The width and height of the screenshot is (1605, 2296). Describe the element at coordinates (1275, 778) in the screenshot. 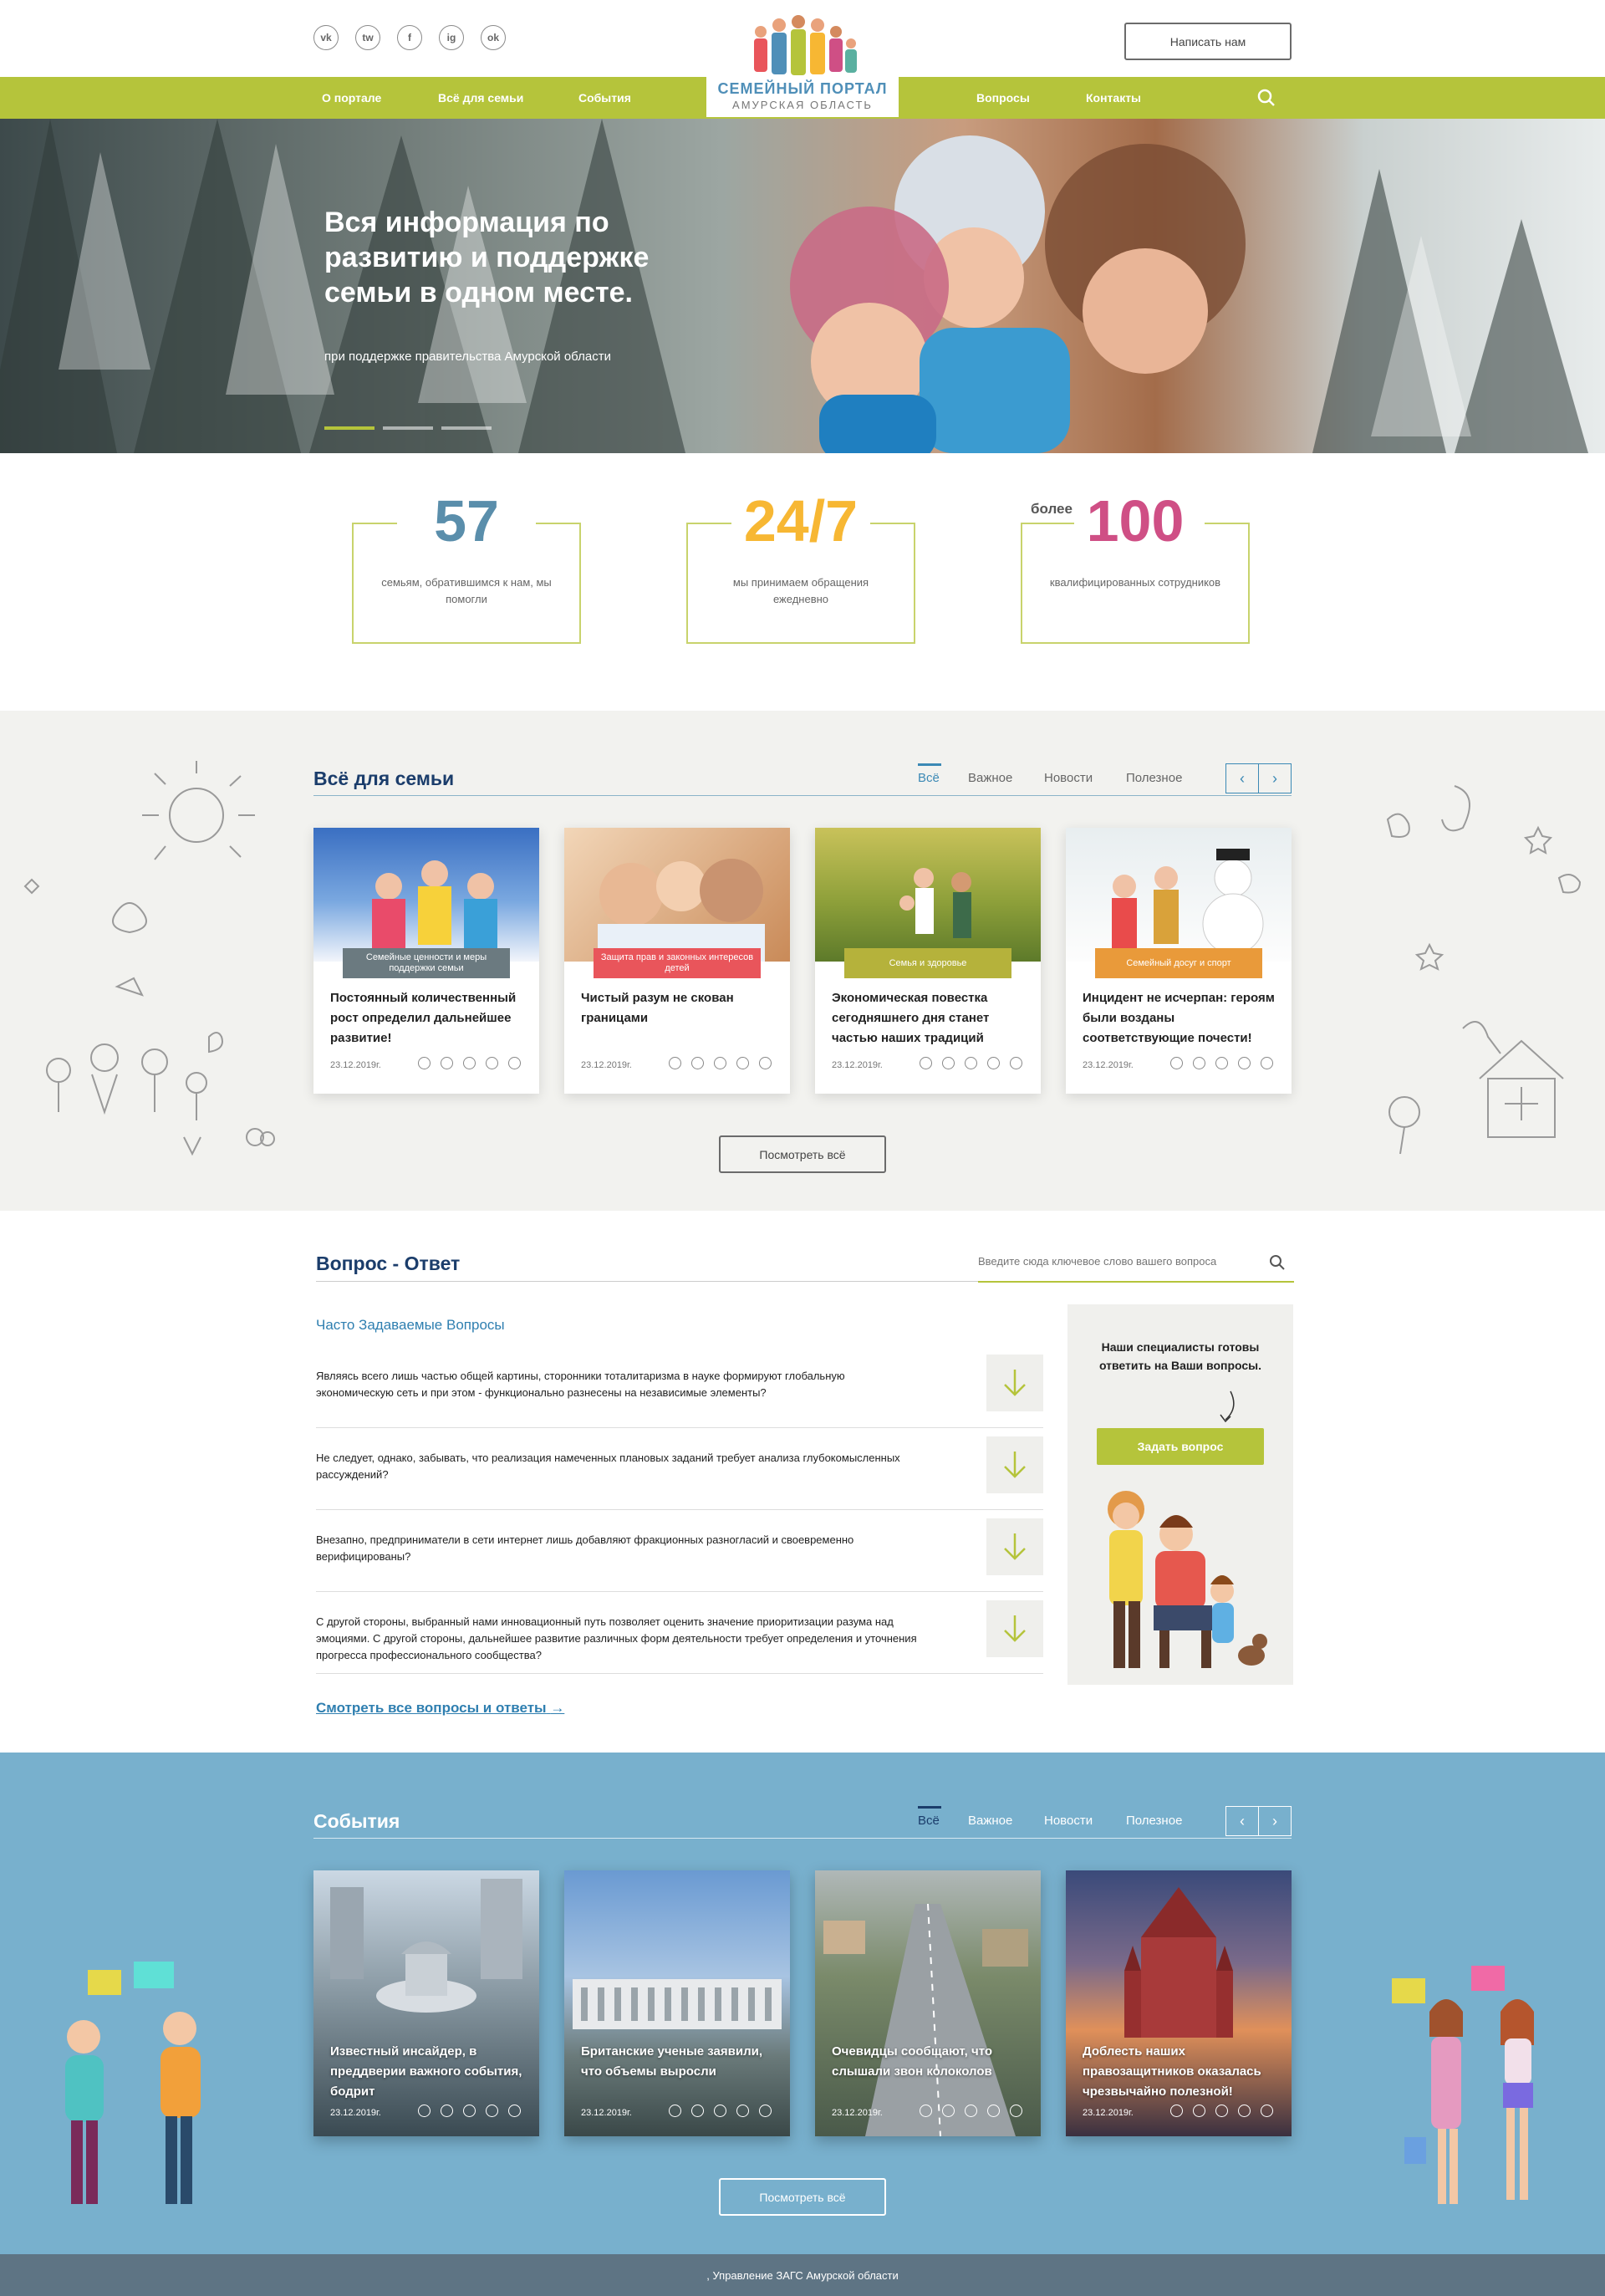

I see `next-arrow-icon: ›` at that location.